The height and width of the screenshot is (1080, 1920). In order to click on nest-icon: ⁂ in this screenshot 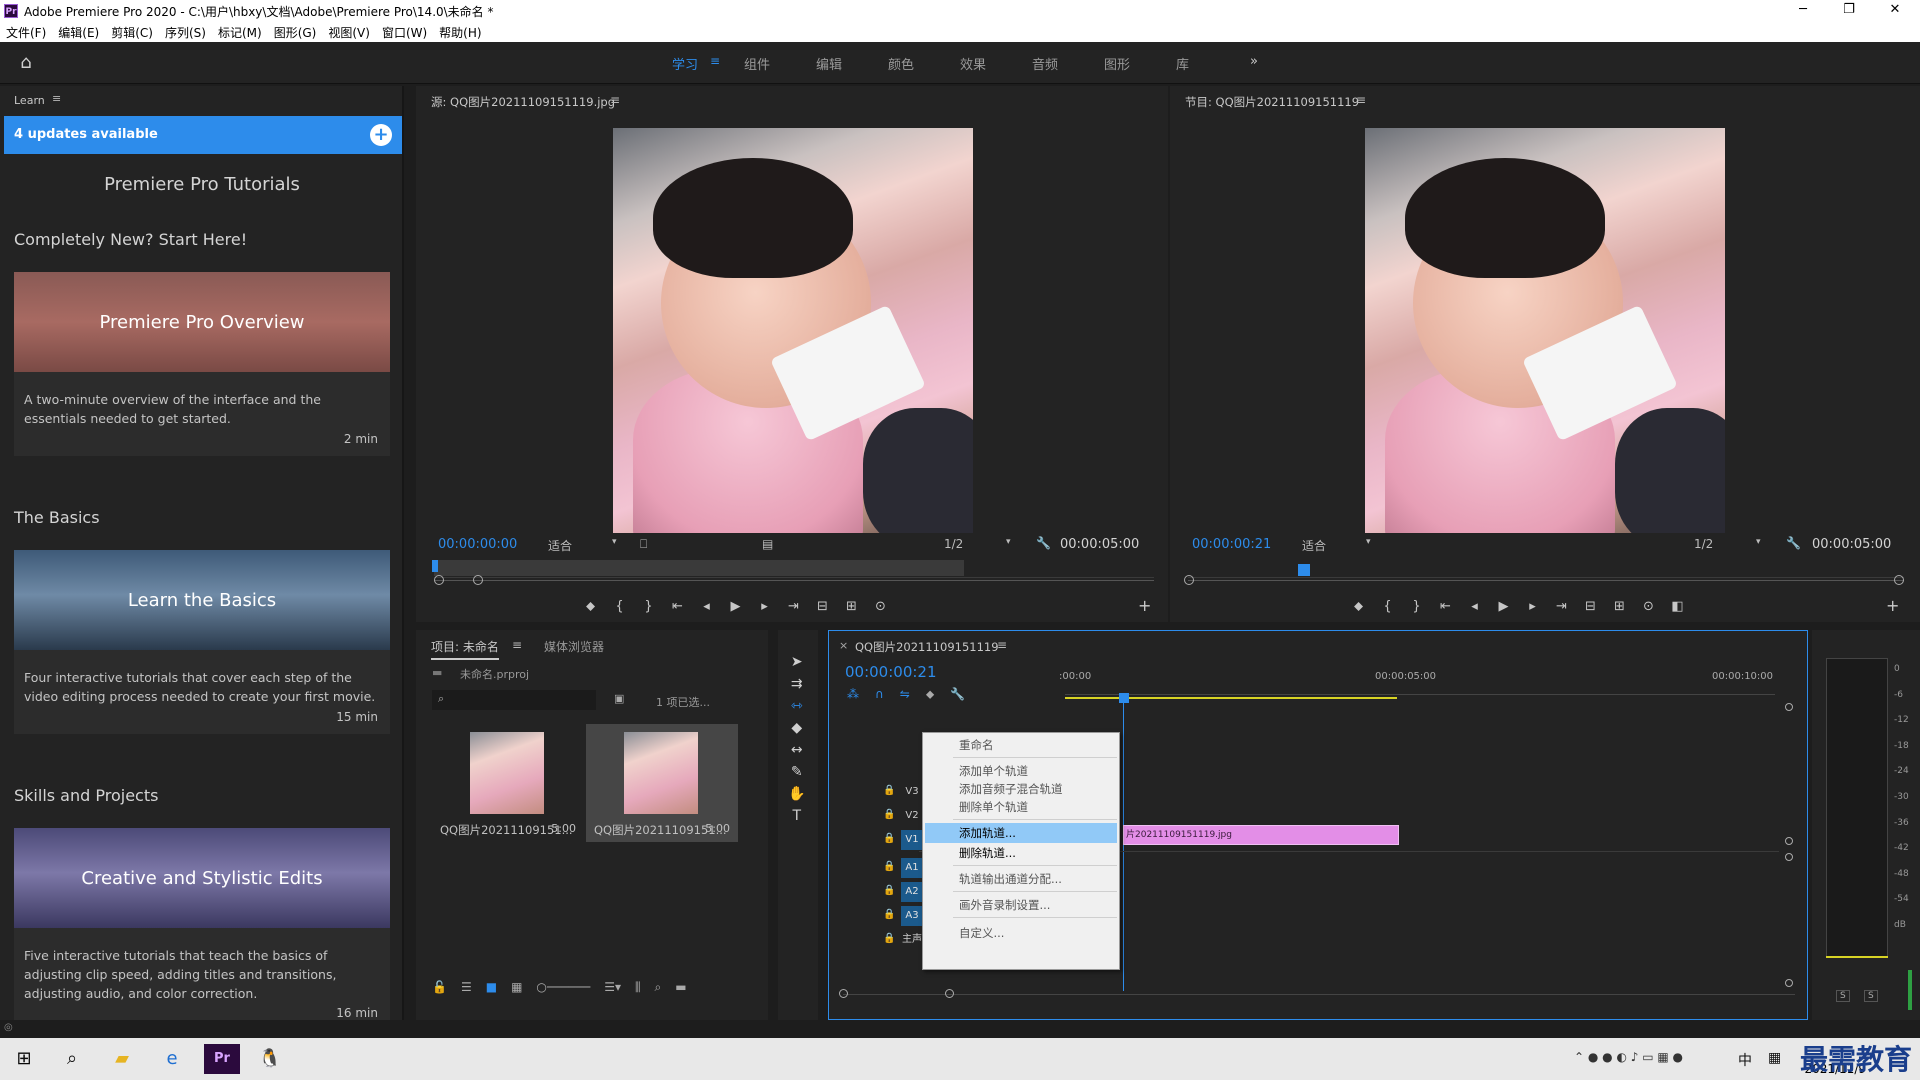, I will do `click(853, 694)`.